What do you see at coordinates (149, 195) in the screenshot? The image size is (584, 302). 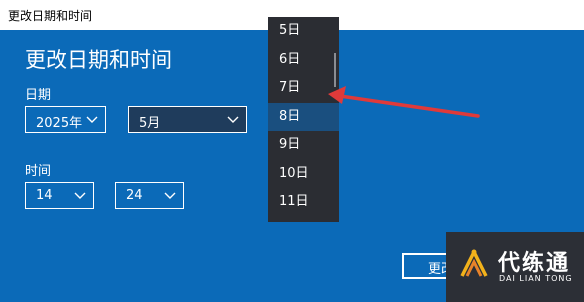 I see `minute-select: 24` at bounding box center [149, 195].